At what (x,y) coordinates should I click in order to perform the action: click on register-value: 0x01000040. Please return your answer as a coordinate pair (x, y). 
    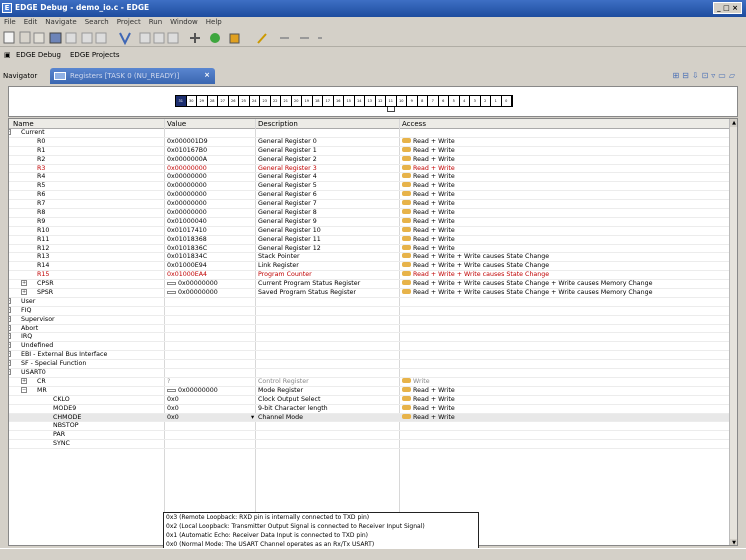
    Looking at the image, I should click on (187, 222).